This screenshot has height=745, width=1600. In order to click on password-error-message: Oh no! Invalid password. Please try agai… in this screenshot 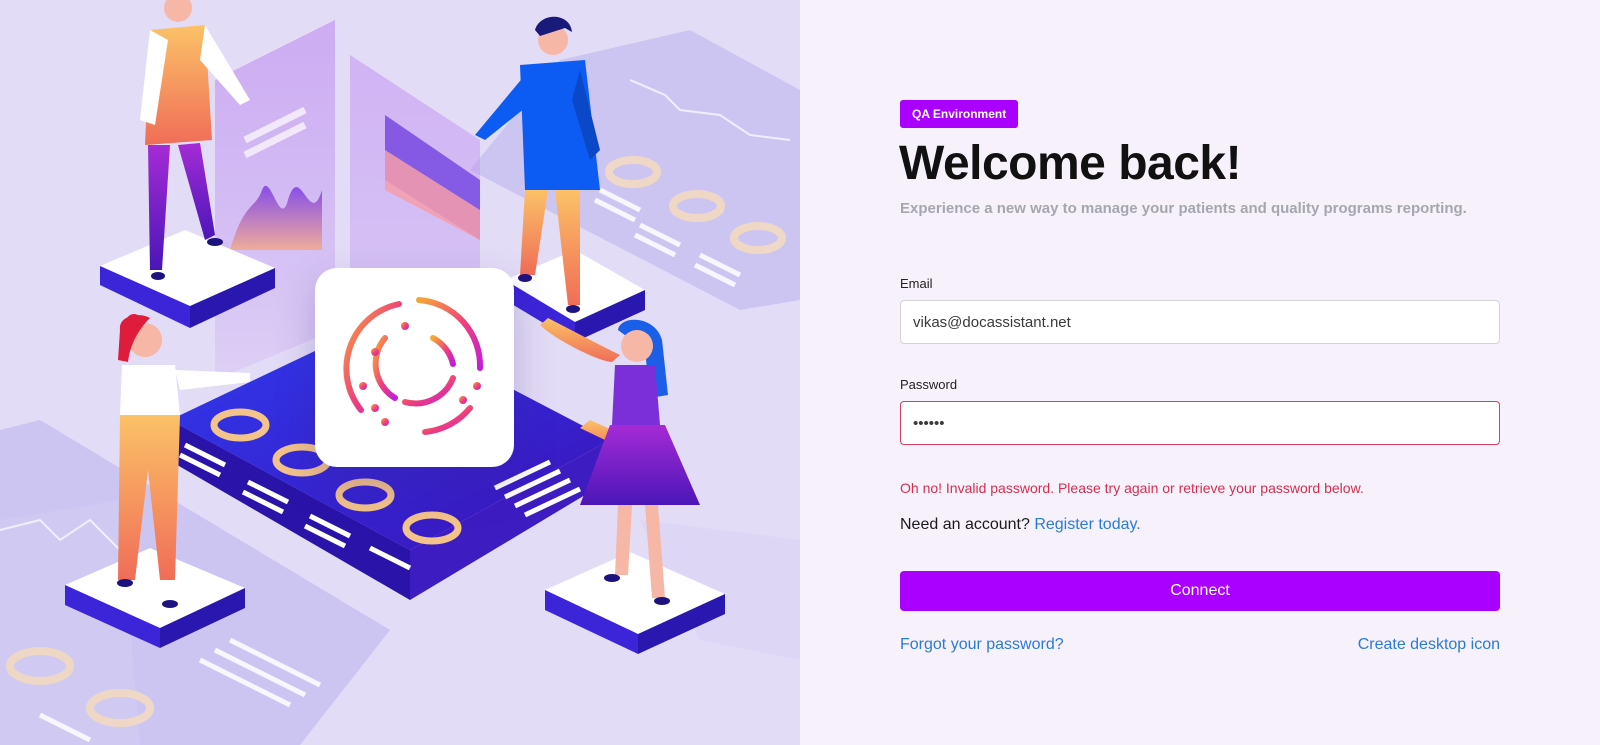, I will do `click(1132, 488)`.